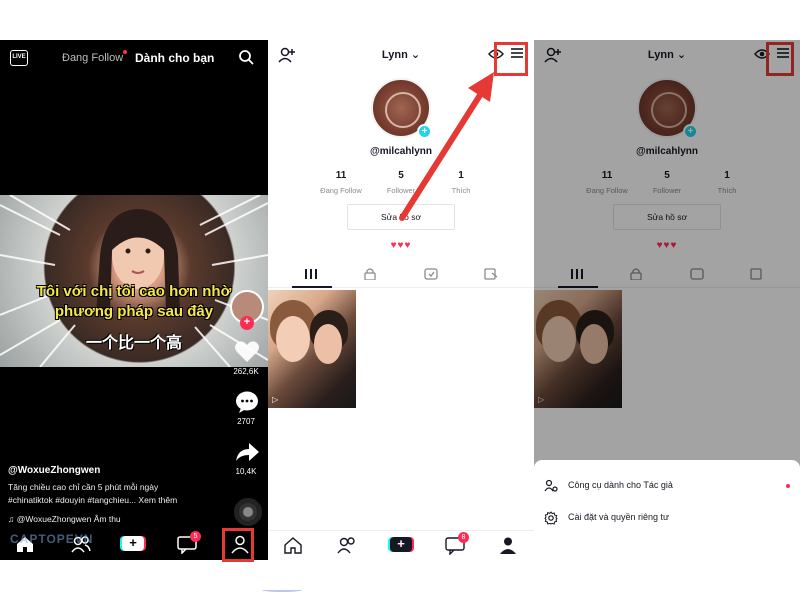  What do you see at coordinates (370, 274) in the screenshot?
I see `lock-icon` at bounding box center [370, 274].